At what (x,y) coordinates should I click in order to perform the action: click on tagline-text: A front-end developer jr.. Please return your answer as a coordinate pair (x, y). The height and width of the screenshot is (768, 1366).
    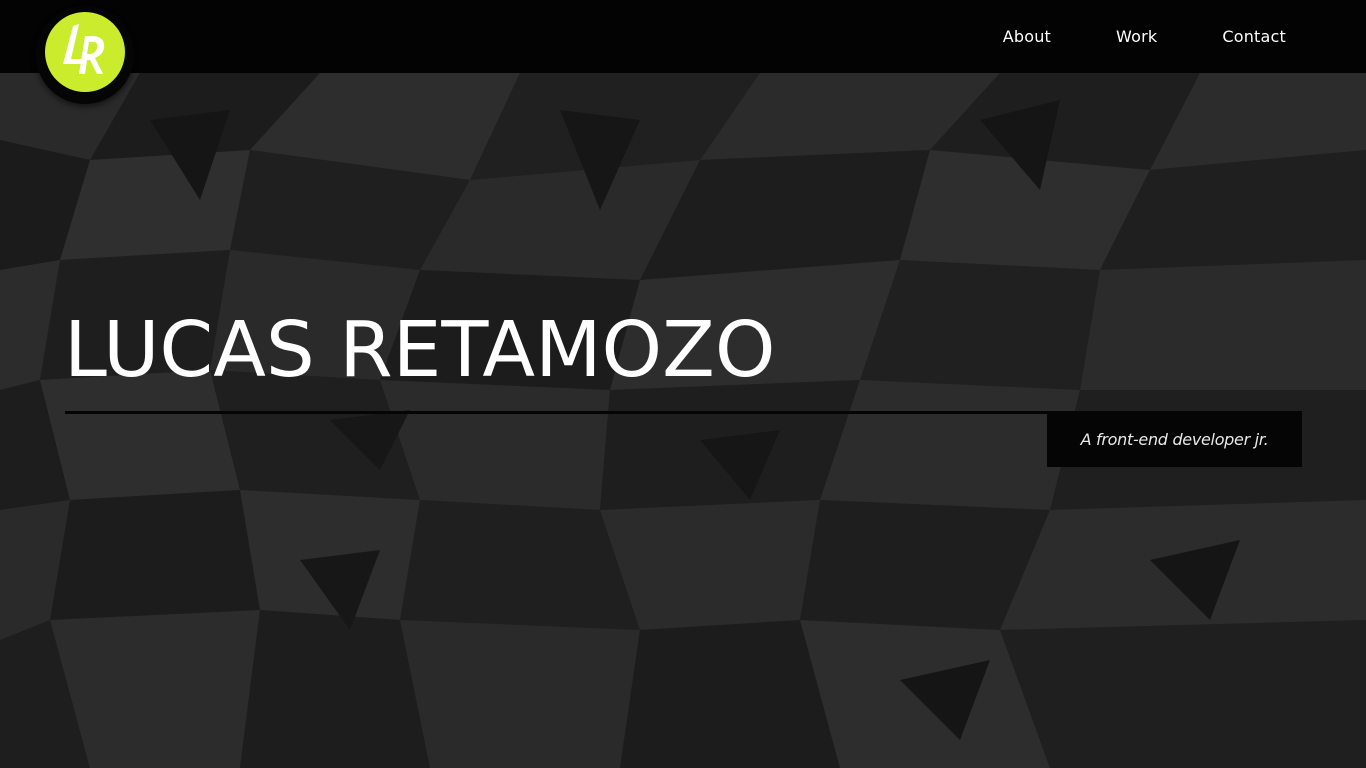
    Looking at the image, I should click on (1174, 439).